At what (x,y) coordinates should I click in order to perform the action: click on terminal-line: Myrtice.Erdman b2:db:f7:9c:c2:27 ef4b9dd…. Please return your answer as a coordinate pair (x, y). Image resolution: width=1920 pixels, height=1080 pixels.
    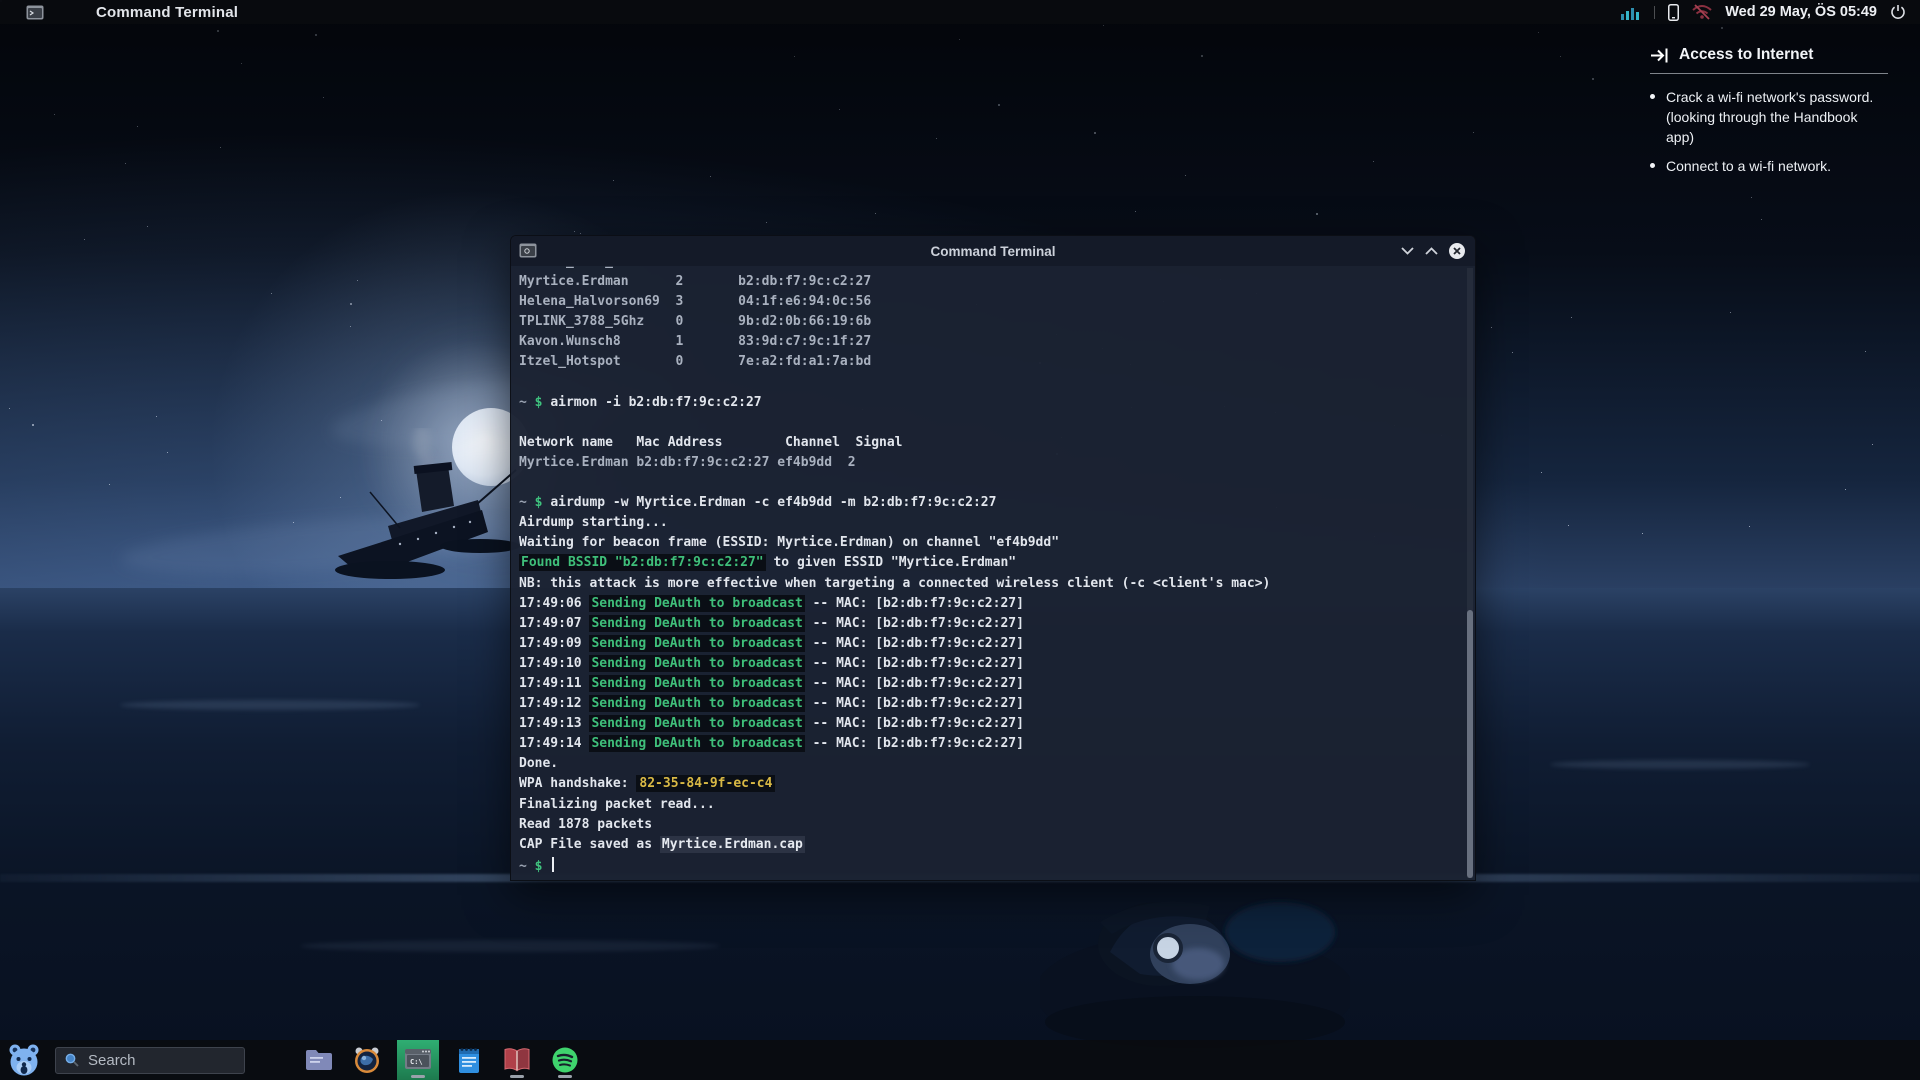
    Looking at the image, I should click on (687, 462).